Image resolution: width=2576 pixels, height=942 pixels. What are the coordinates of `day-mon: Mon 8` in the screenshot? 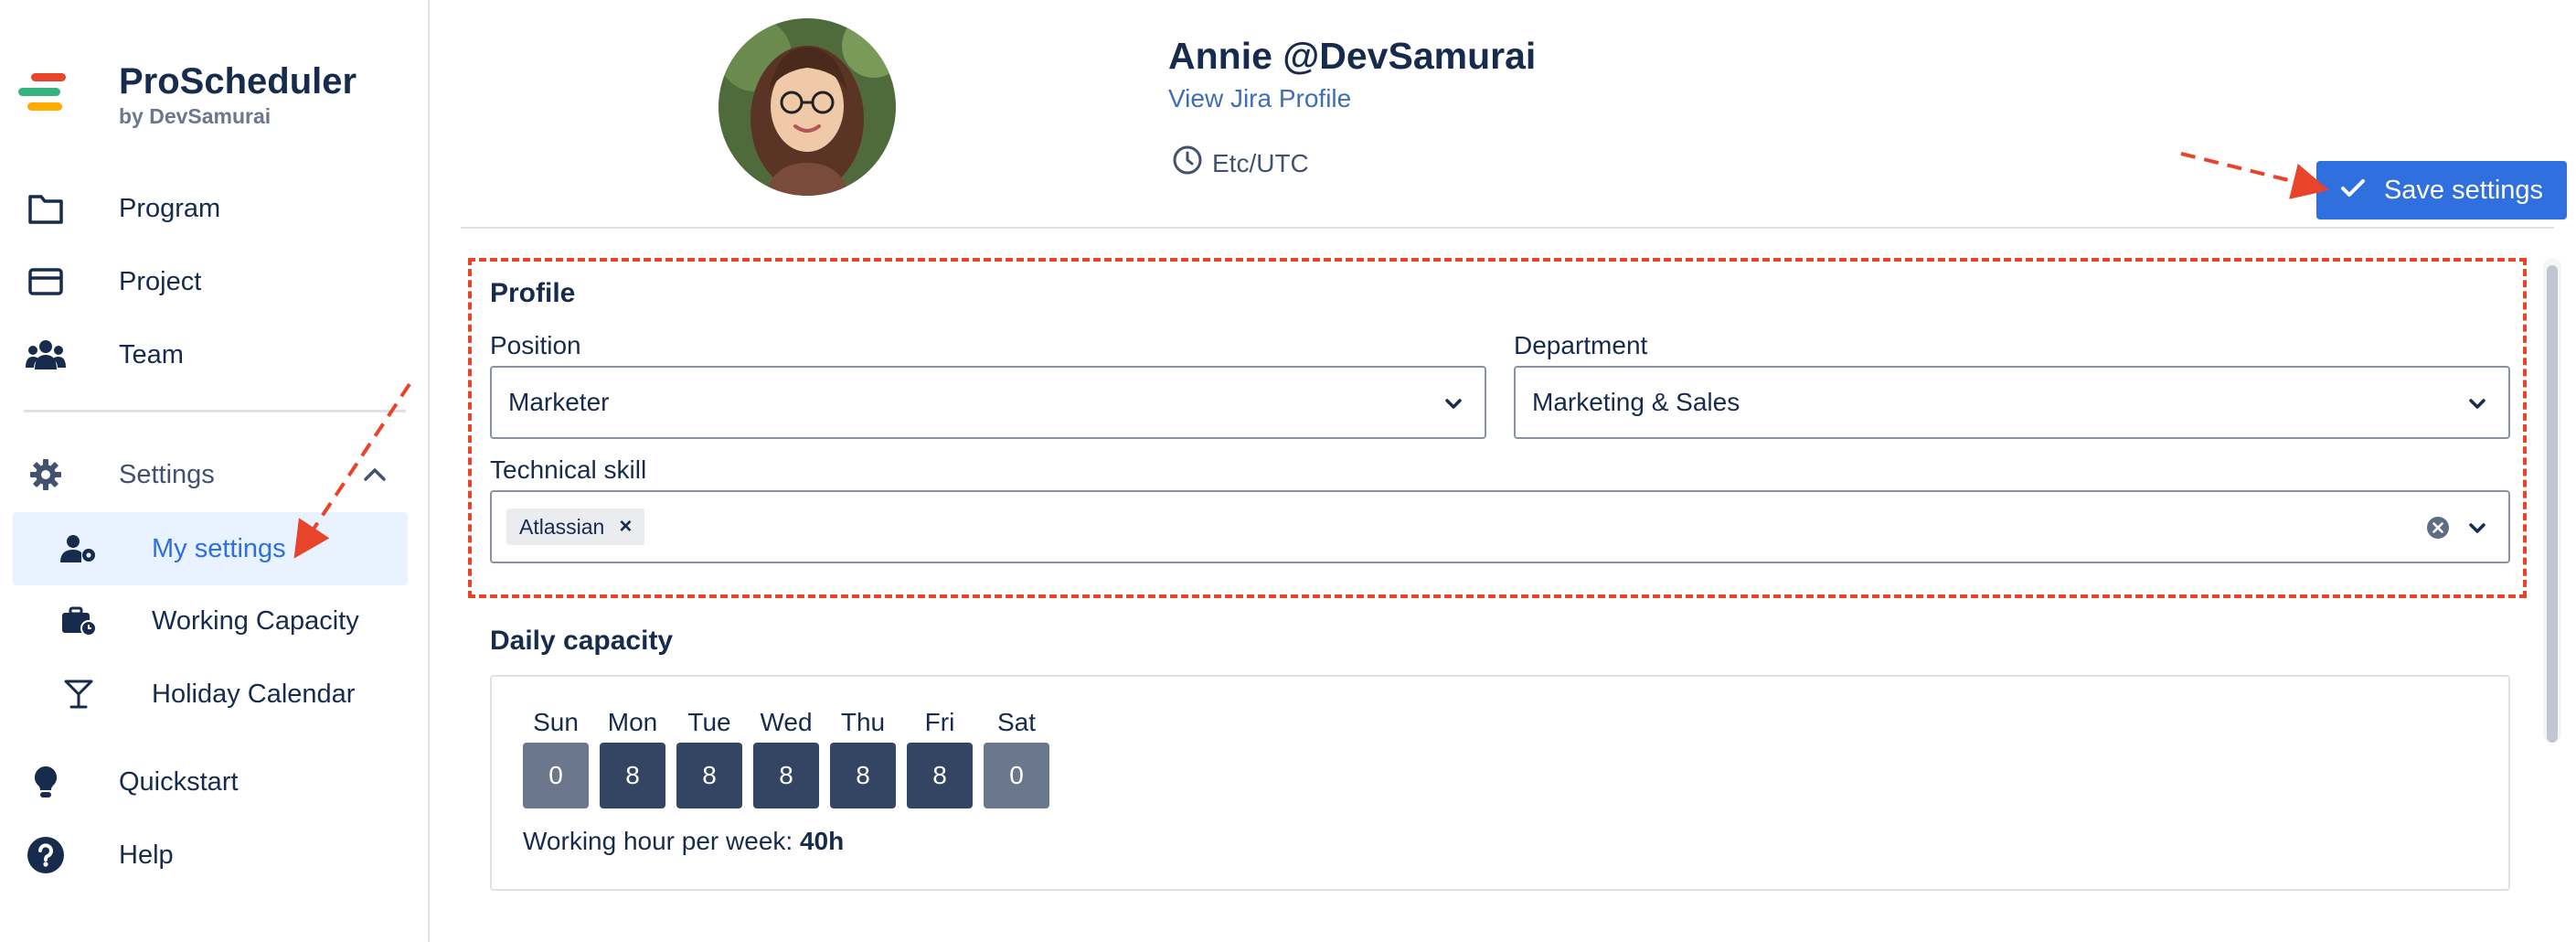 It's located at (632, 758).